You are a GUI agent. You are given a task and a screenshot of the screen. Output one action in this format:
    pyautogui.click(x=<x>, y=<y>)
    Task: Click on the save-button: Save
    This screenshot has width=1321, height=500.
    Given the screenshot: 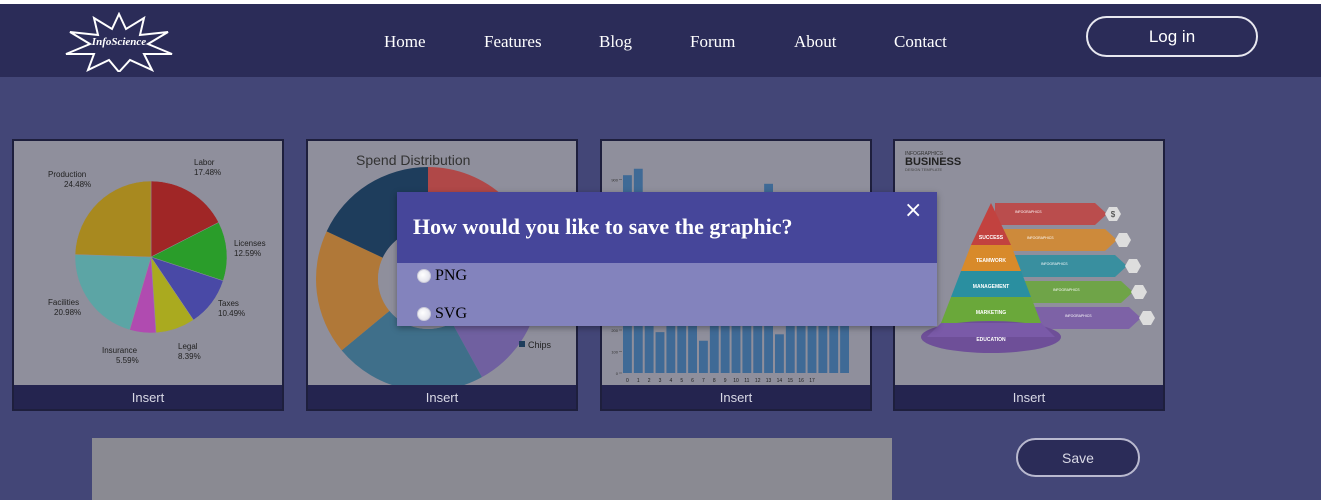 What is the action you would take?
    pyautogui.click(x=1078, y=457)
    